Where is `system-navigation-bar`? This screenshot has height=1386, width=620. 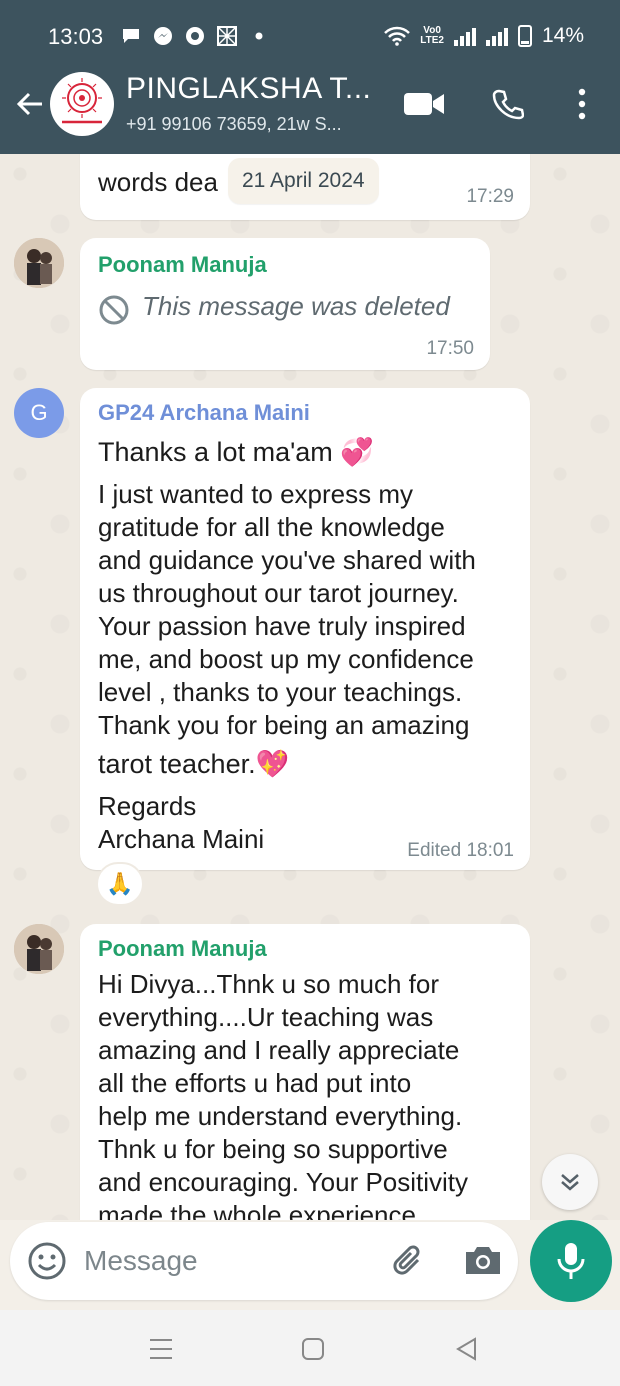 system-navigation-bar is located at coordinates (310, 1348).